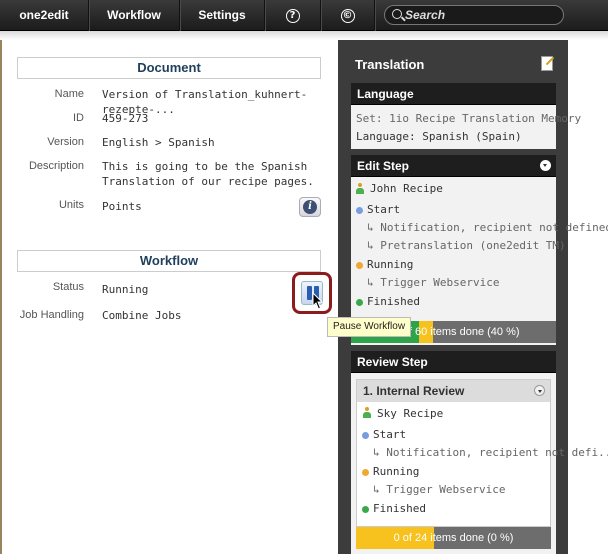 The width and height of the screenshot is (608, 554). What do you see at coordinates (383, 166) in the screenshot?
I see `edit-step-title: Edit Step` at bounding box center [383, 166].